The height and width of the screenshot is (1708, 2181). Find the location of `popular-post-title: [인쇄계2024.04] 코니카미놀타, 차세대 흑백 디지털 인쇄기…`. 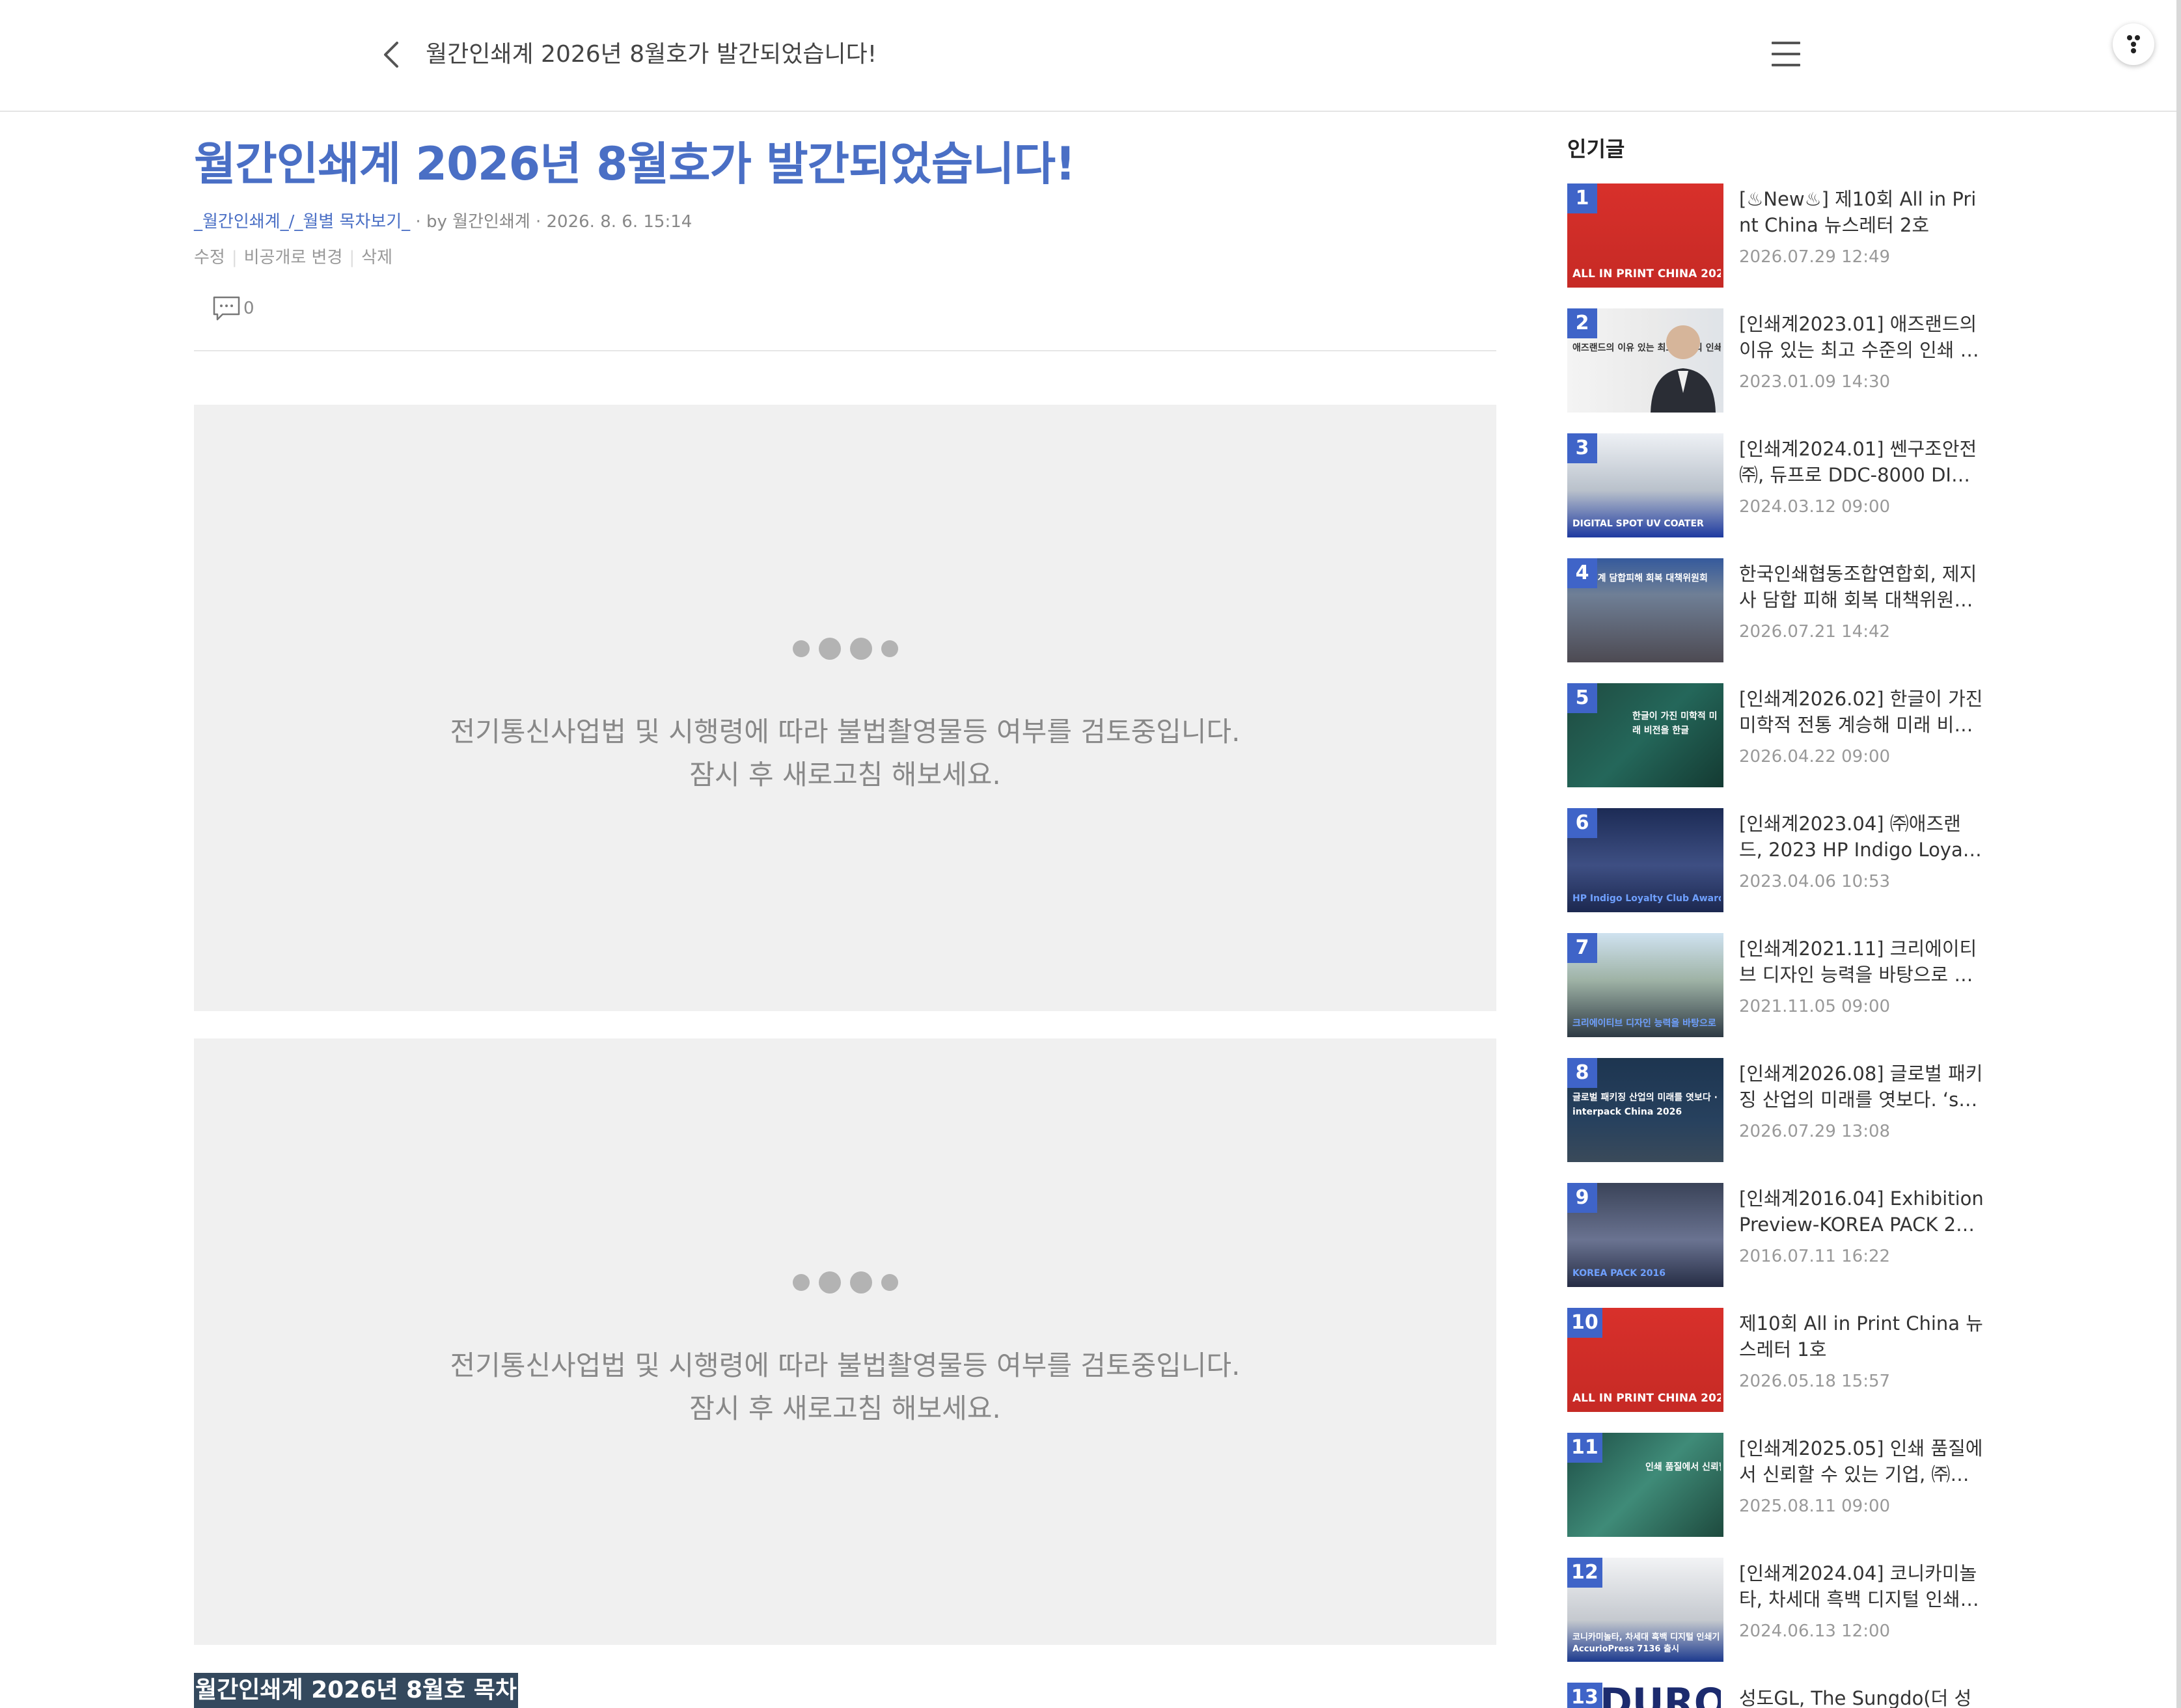

popular-post-title: [인쇄계2024.04] 코니카미놀타, 차세대 흑백 디지털 인쇄기… is located at coordinates (1858, 1586).